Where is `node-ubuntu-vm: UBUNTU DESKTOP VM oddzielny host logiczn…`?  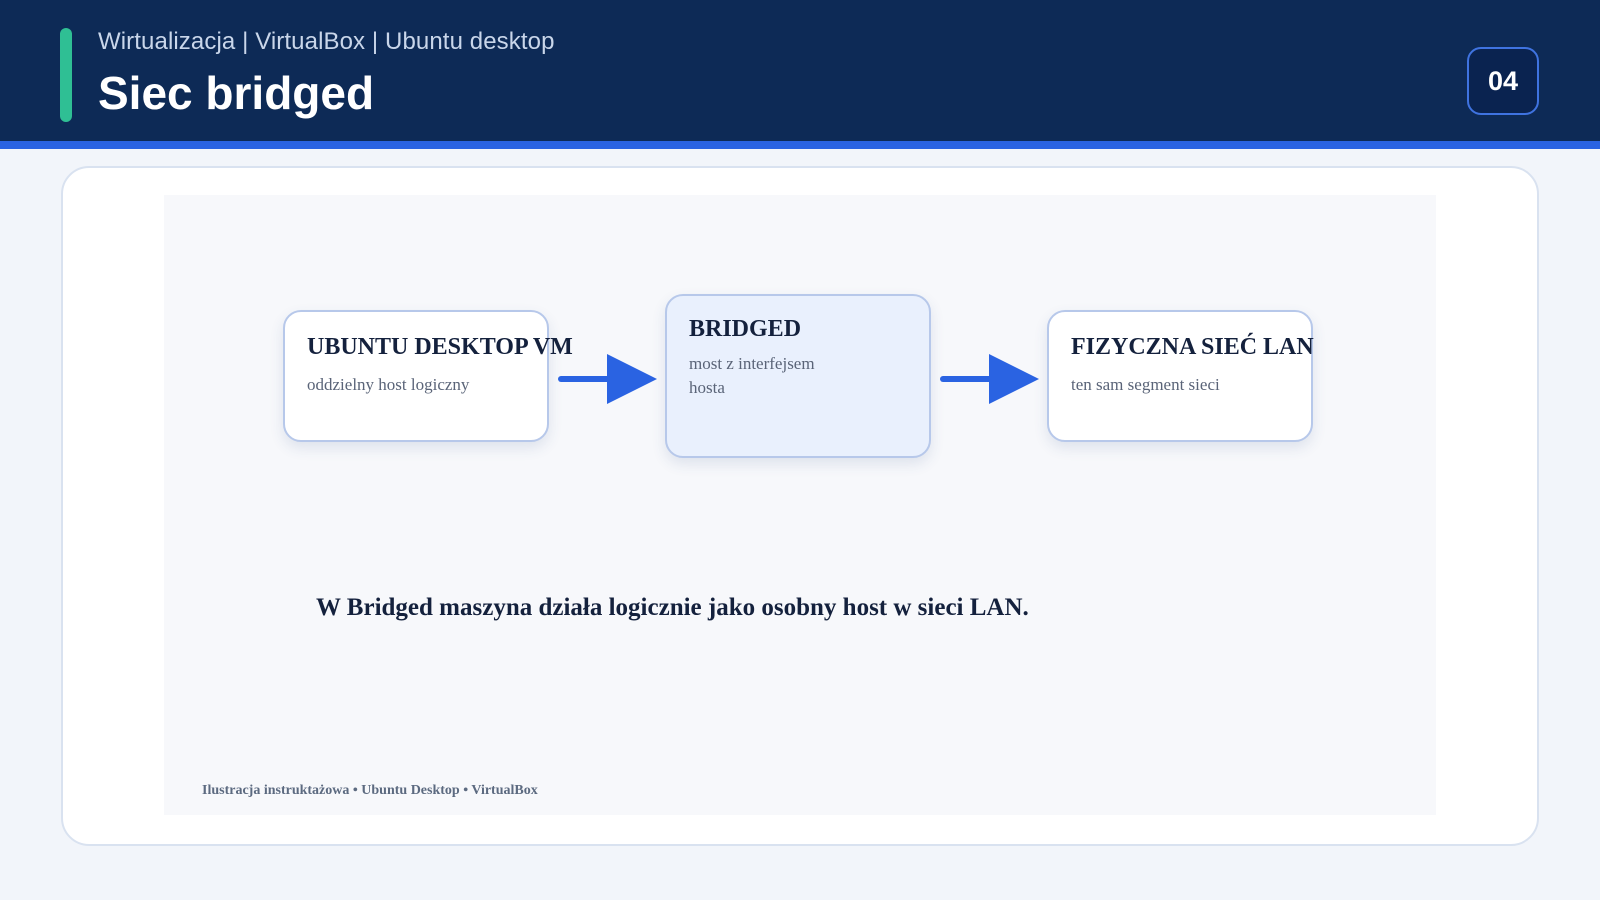 node-ubuntu-vm: UBUNTU DESKTOP VM oddzielny host logiczn… is located at coordinates (428, 376).